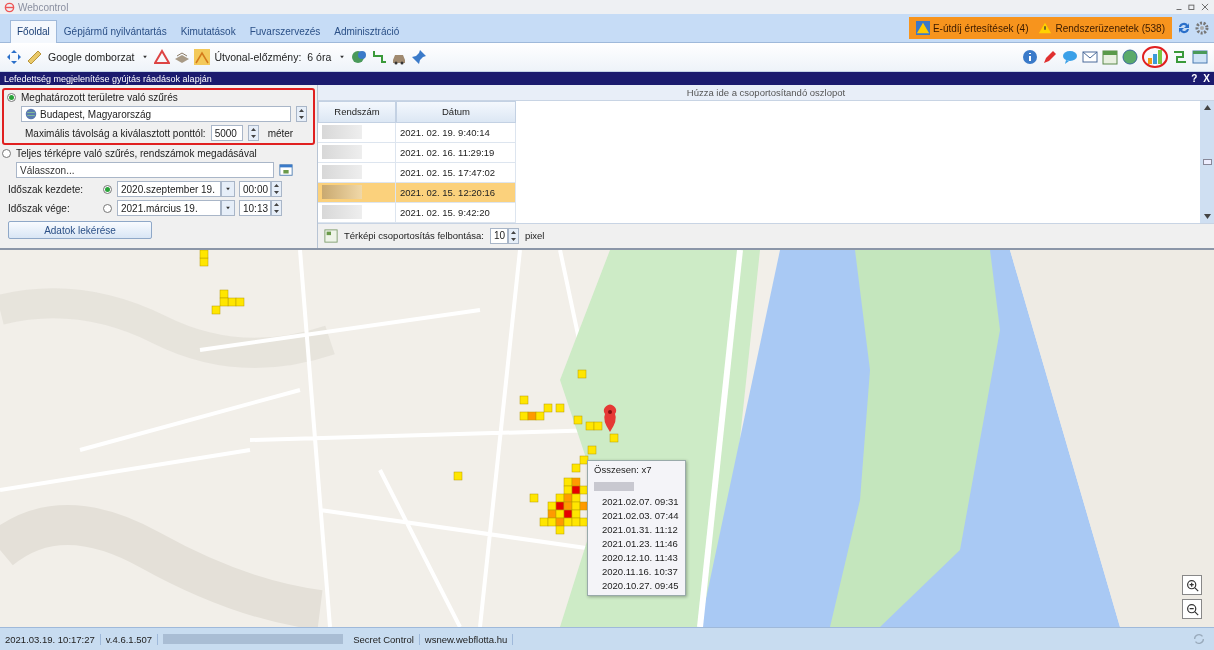 The width and height of the screenshot is (1214, 650). Describe the element at coordinates (1194, 78) in the screenshot. I see `help-button: ?` at that location.